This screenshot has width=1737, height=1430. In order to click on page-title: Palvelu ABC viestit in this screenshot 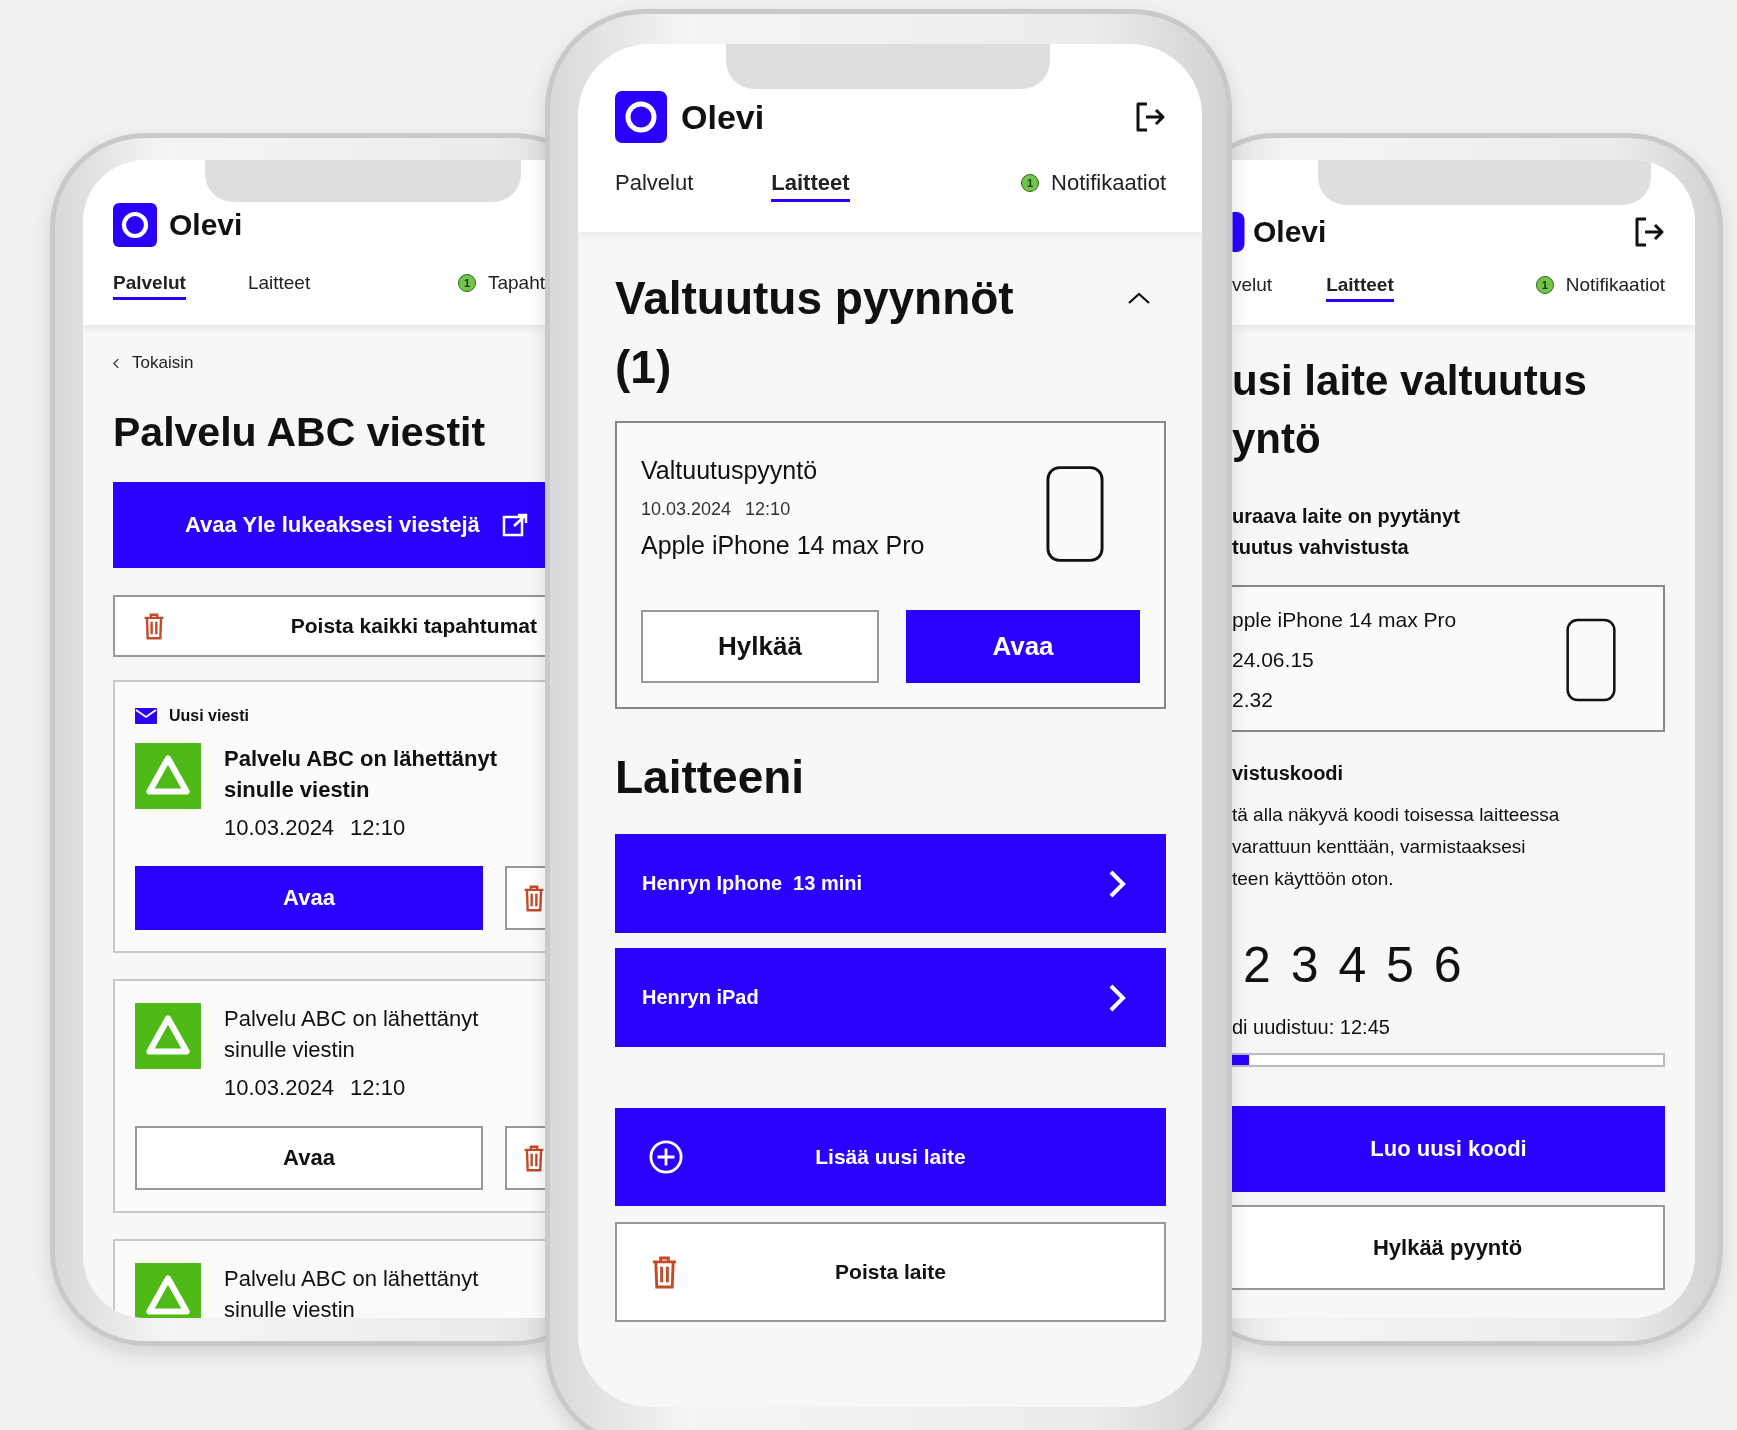, I will do `click(300, 432)`.